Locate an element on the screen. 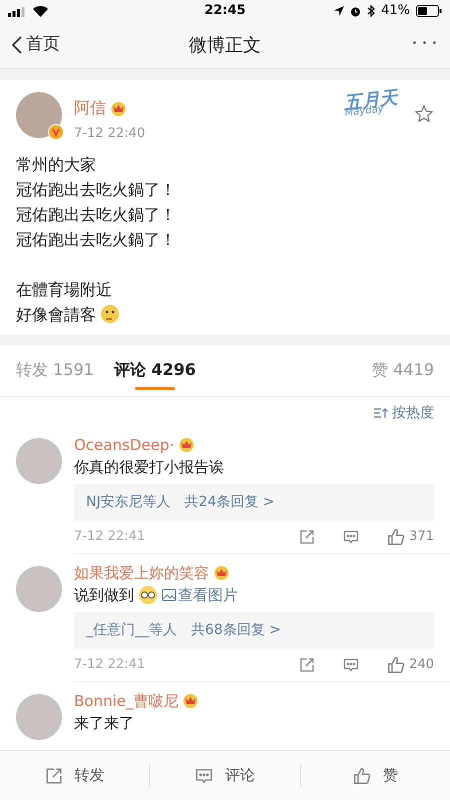 This screenshot has height=800, width=450. view-image-link: 查看图片 is located at coordinates (200, 595).